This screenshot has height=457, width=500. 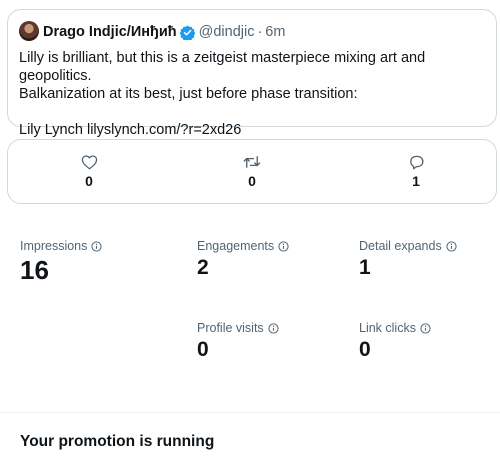 I want to click on like-button: 0, so click(x=89, y=171).